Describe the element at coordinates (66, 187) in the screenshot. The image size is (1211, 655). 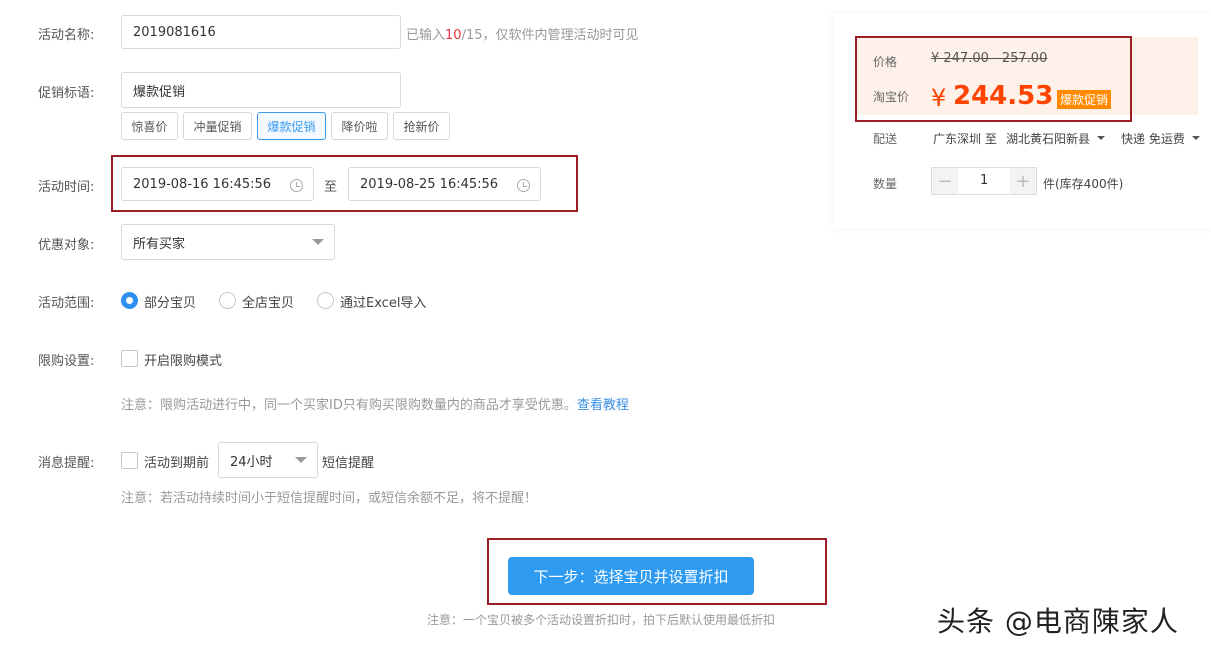
I see `time-label: 活动时间:` at that location.